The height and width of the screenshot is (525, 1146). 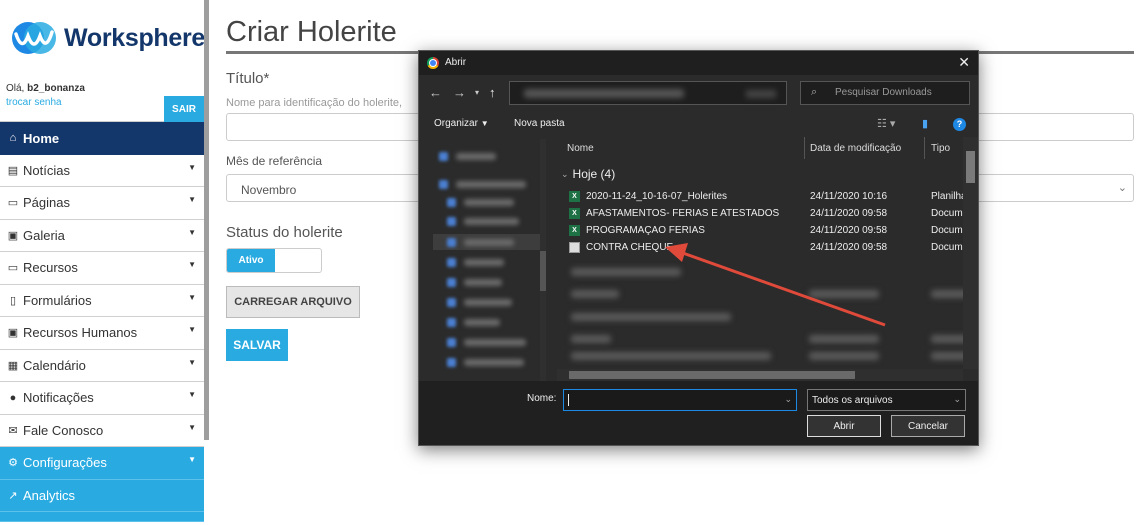 I want to click on address-bar, so click(x=648, y=93).